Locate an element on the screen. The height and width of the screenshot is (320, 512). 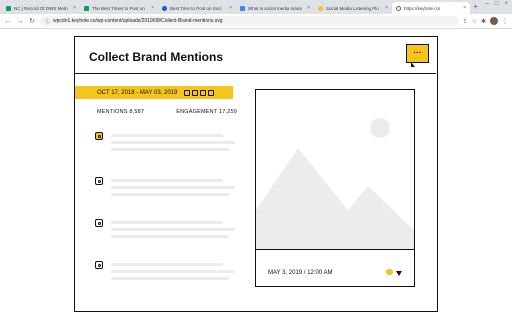
share-icon: ⇪ is located at coordinates (465, 21).